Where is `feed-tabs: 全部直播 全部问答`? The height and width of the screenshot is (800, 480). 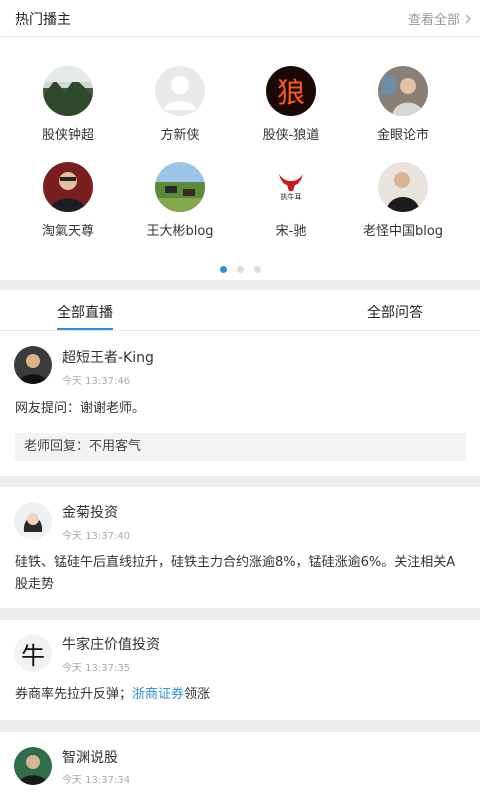 feed-tabs: 全部直播 全部问答 is located at coordinates (240, 310).